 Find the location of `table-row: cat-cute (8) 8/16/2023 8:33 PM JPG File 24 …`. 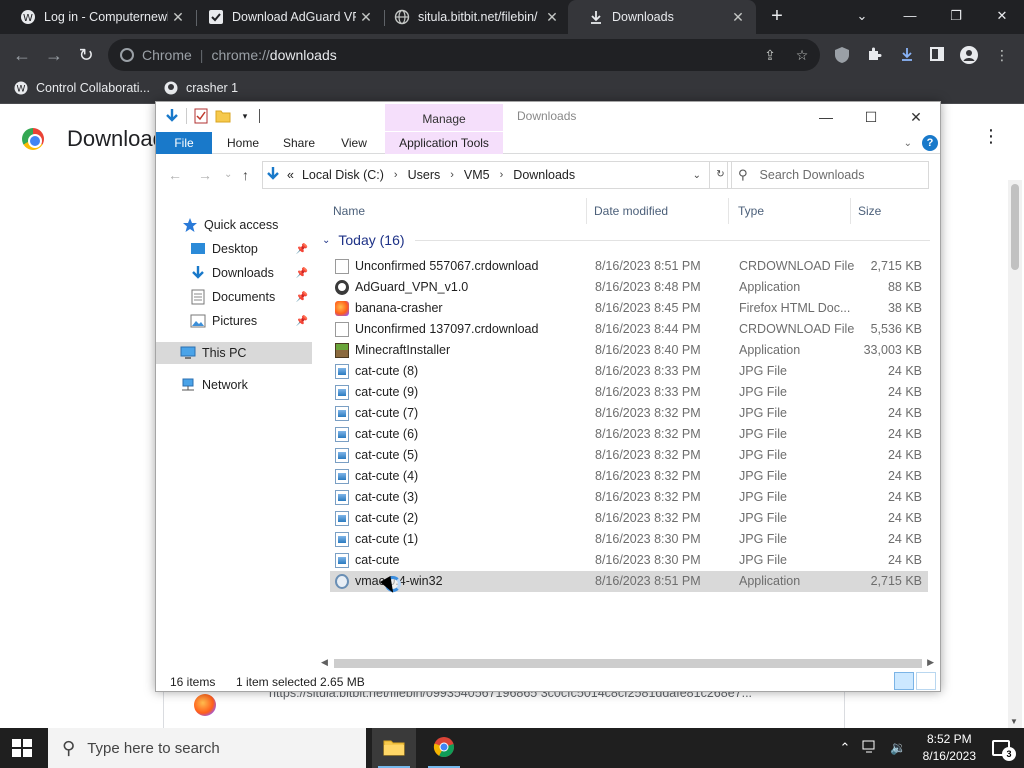

table-row: cat-cute (8) 8/16/2023 8:33 PM JPG File 24 … is located at coordinates (629, 371).